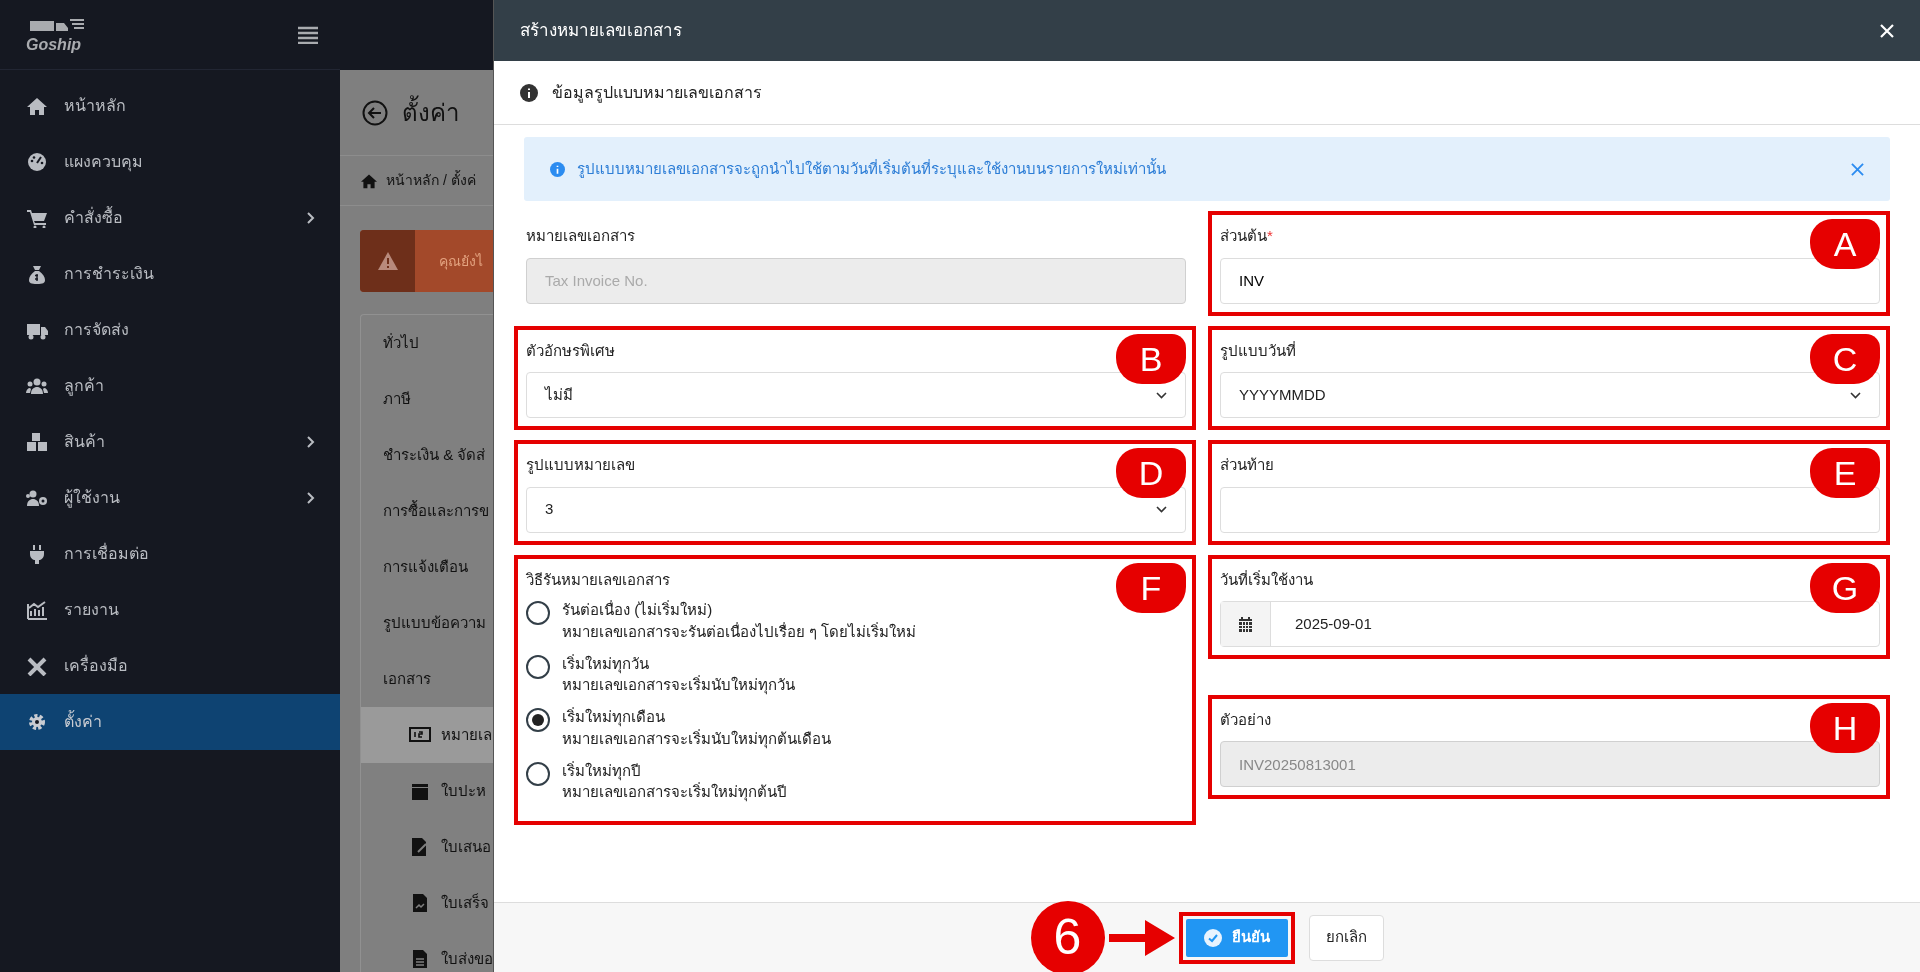  Describe the element at coordinates (92, 498) in the screenshot. I see `sidebar-label: ผู้ใช้งาน` at that location.